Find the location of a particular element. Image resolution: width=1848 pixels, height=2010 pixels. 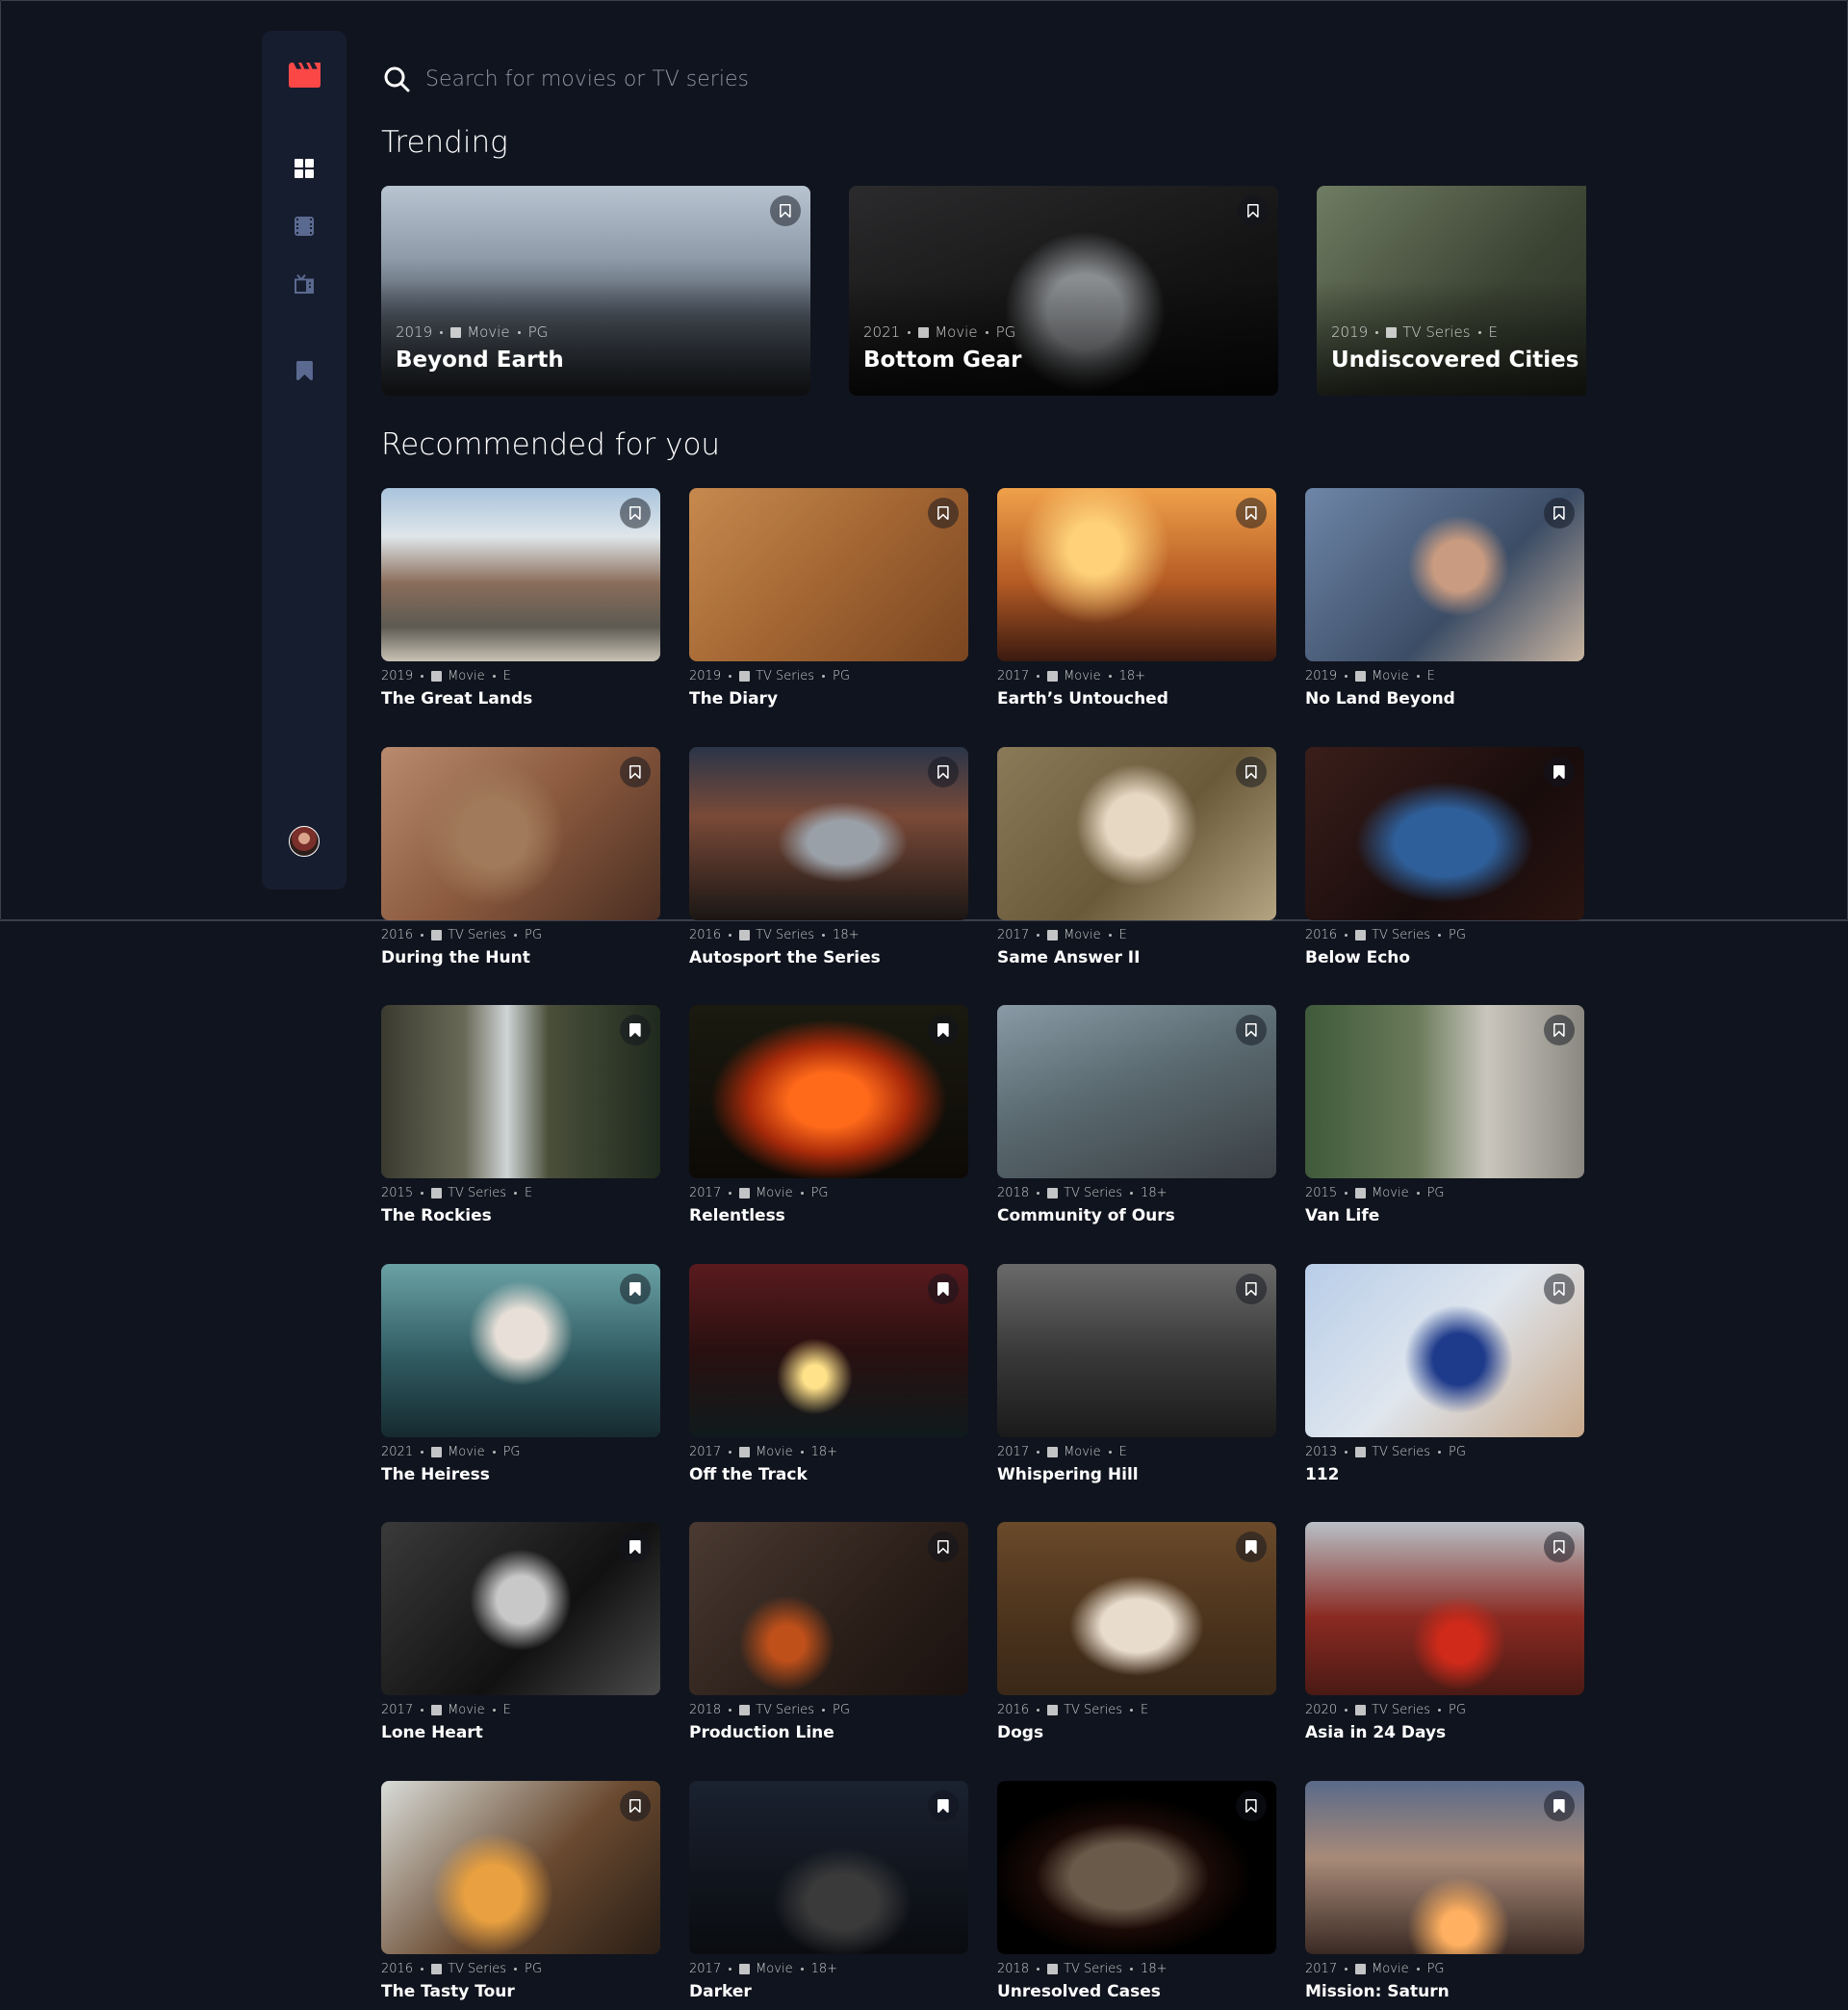

recommended-card: 2015 TV Series E The Rockies is located at coordinates (520, 1115).